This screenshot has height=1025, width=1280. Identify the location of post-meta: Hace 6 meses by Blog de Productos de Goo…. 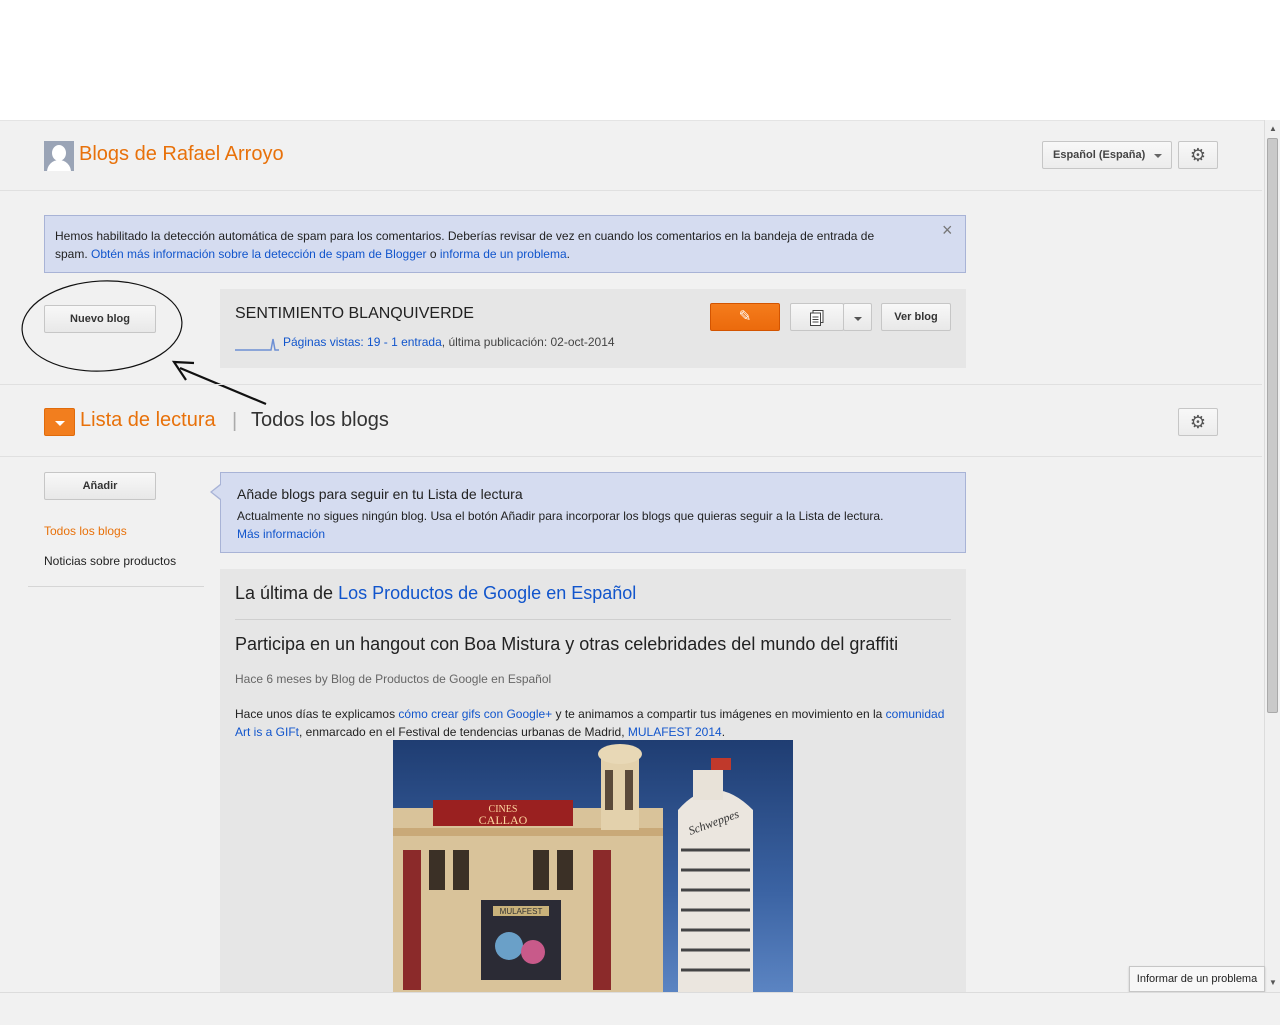
(393, 679).